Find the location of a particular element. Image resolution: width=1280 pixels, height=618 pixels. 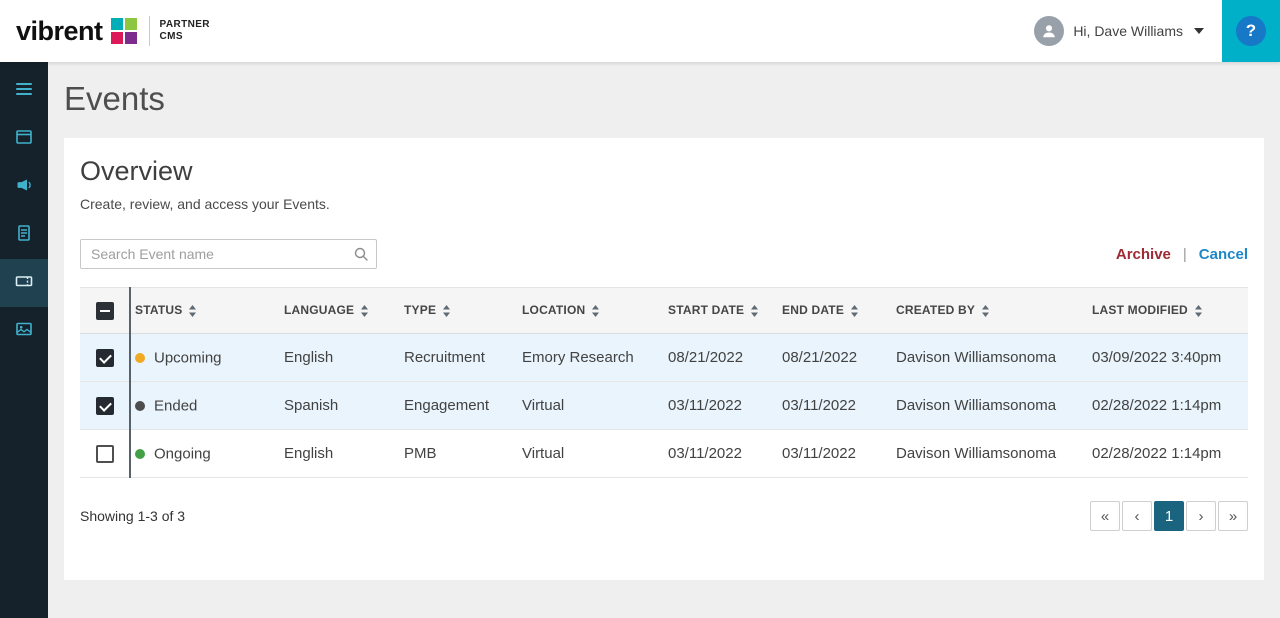

user-avatar-icon is located at coordinates (1049, 31).